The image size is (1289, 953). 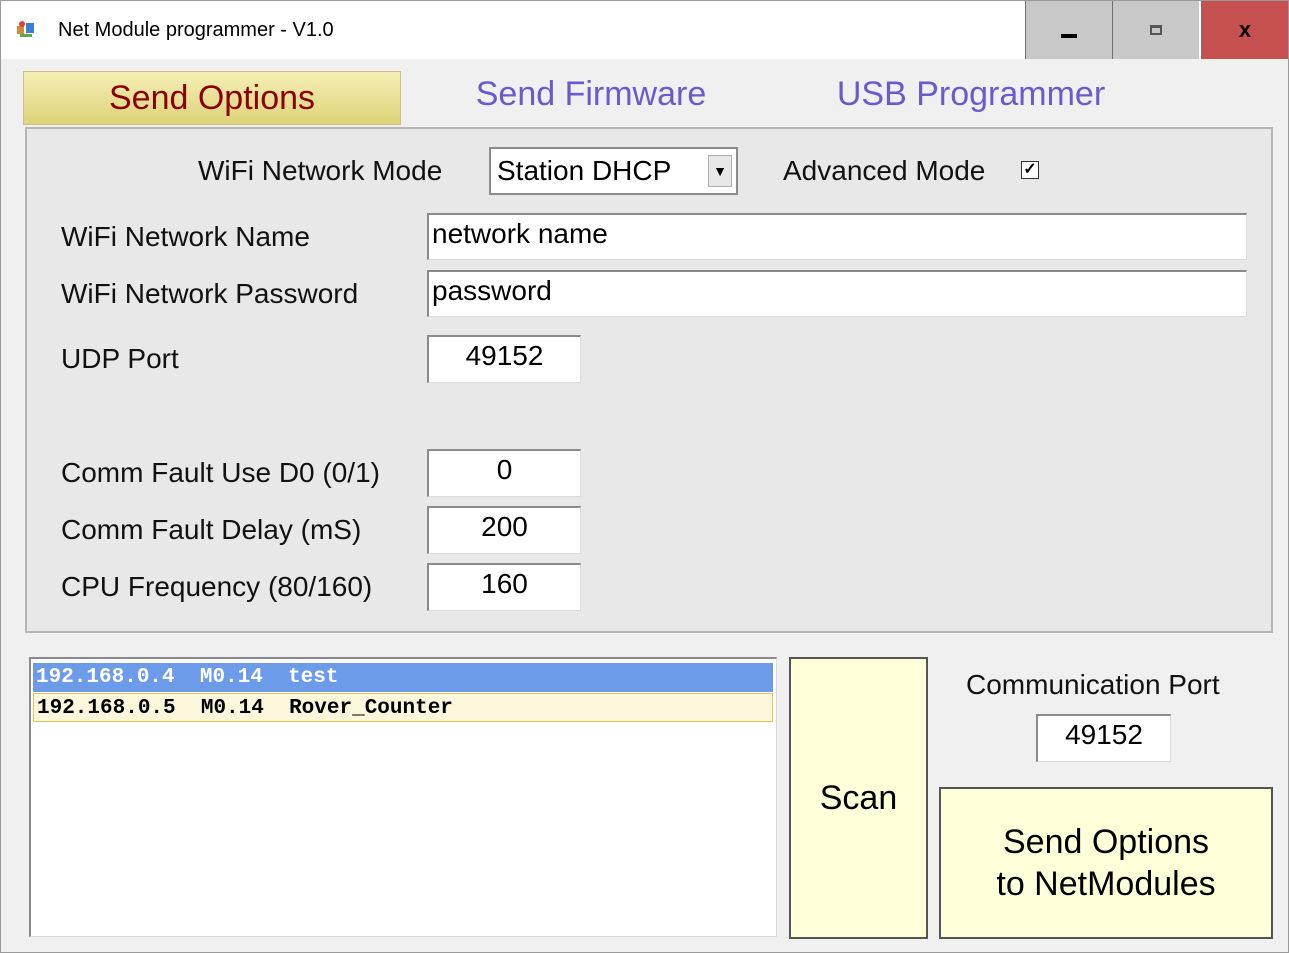 I want to click on cpu-frequency-field: 160, so click(x=504, y=587).